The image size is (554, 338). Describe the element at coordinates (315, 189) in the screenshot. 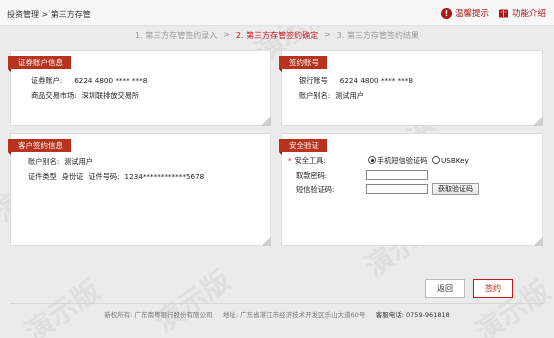

I see `sms-code-label: 短信验证码:` at that location.